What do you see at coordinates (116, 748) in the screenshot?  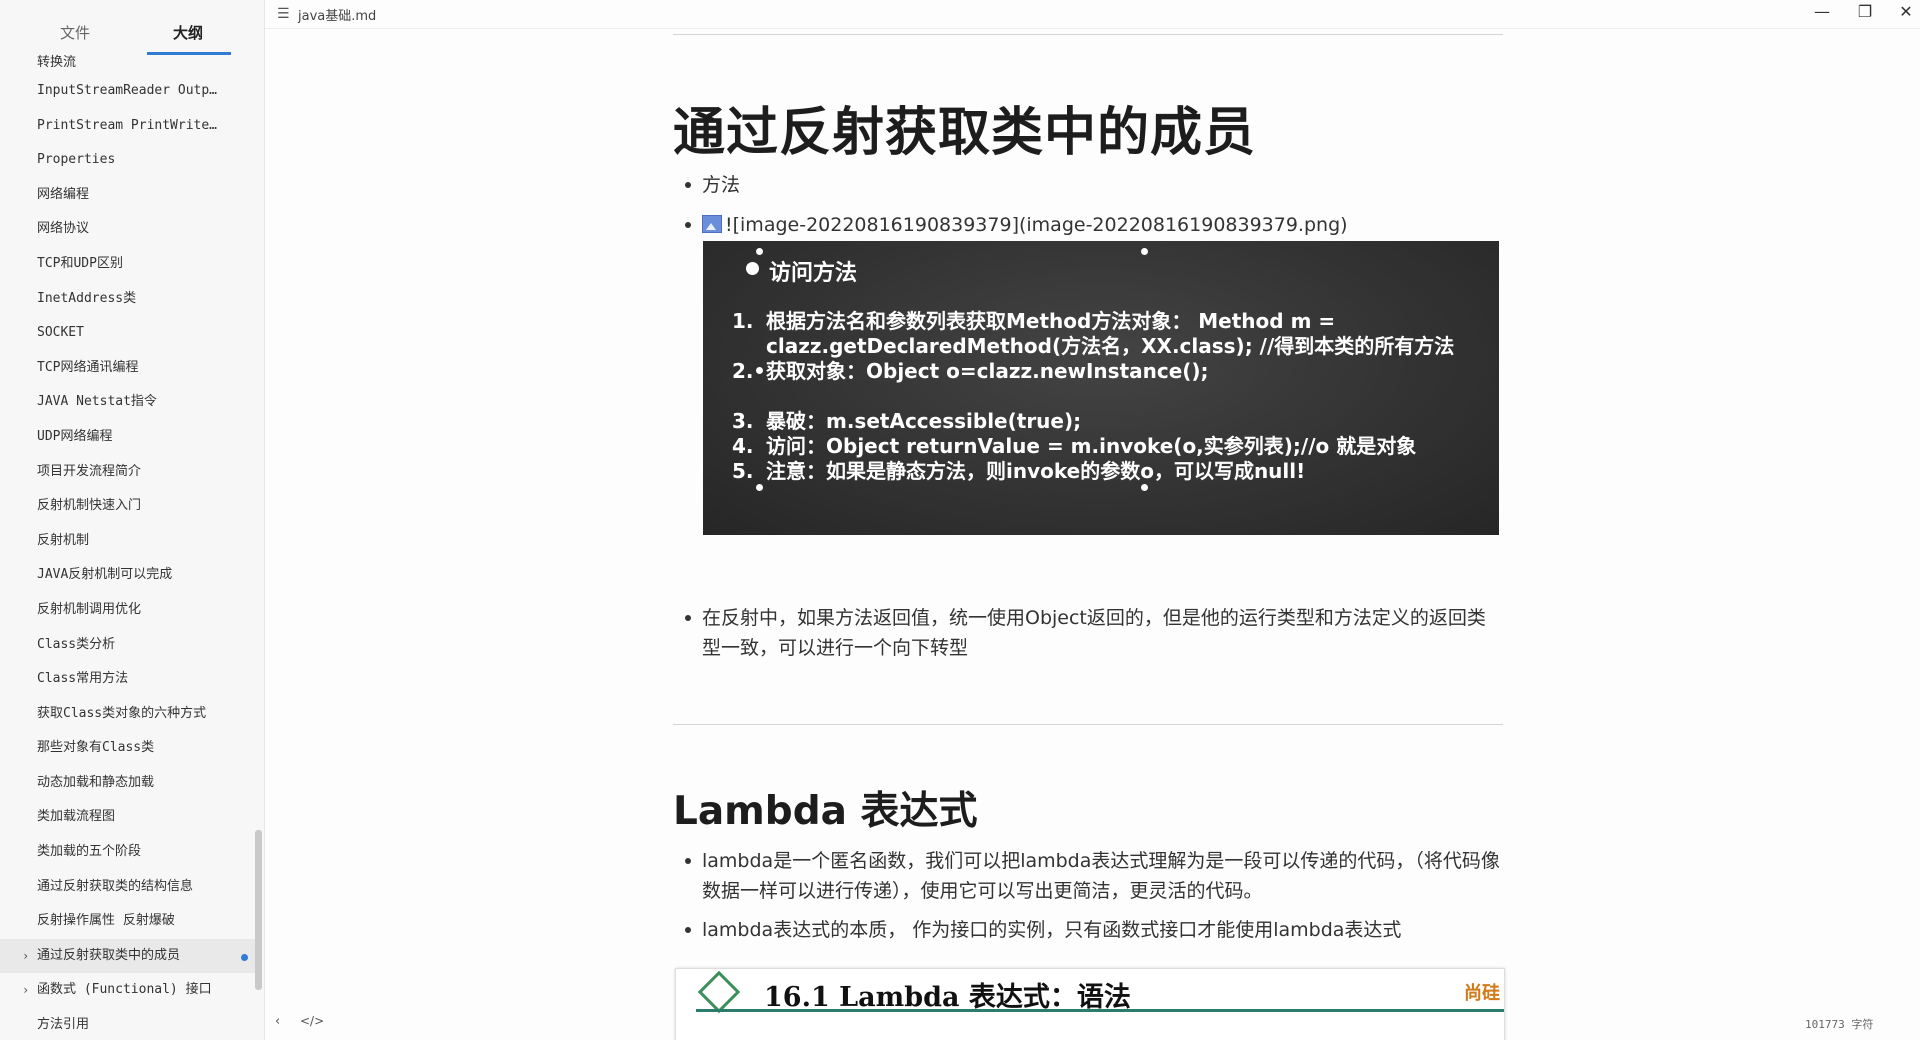 I see `outline-item: 那些对象有Class类` at bounding box center [116, 748].